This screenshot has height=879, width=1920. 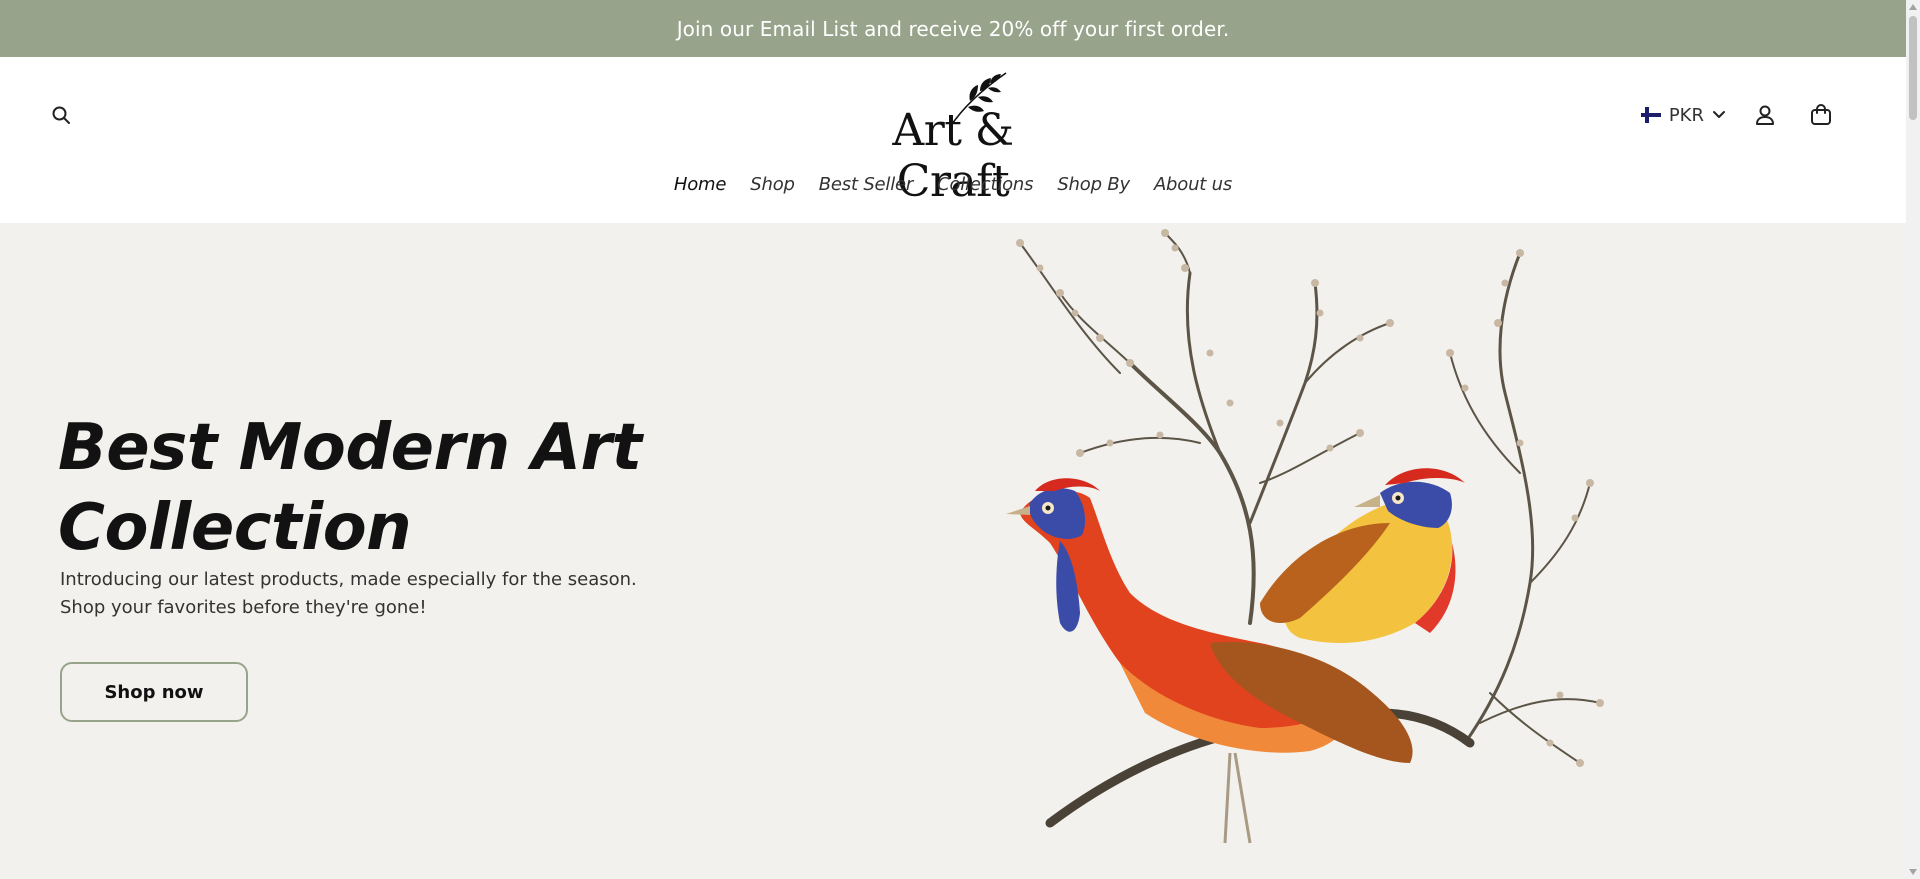 What do you see at coordinates (1913, 439) in the screenshot?
I see `page-scrollbar` at bounding box center [1913, 439].